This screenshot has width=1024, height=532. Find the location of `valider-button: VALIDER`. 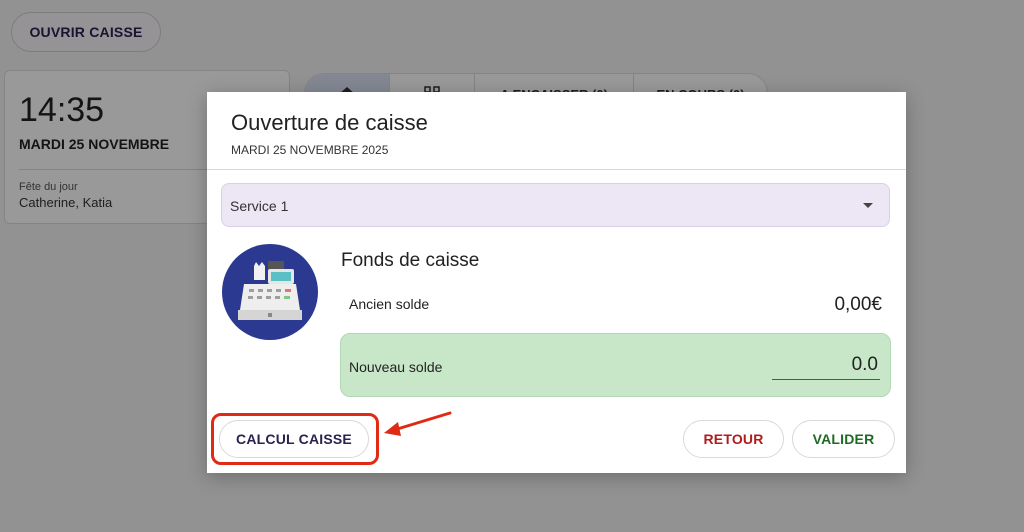

valider-button: VALIDER is located at coordinates (843, 439).